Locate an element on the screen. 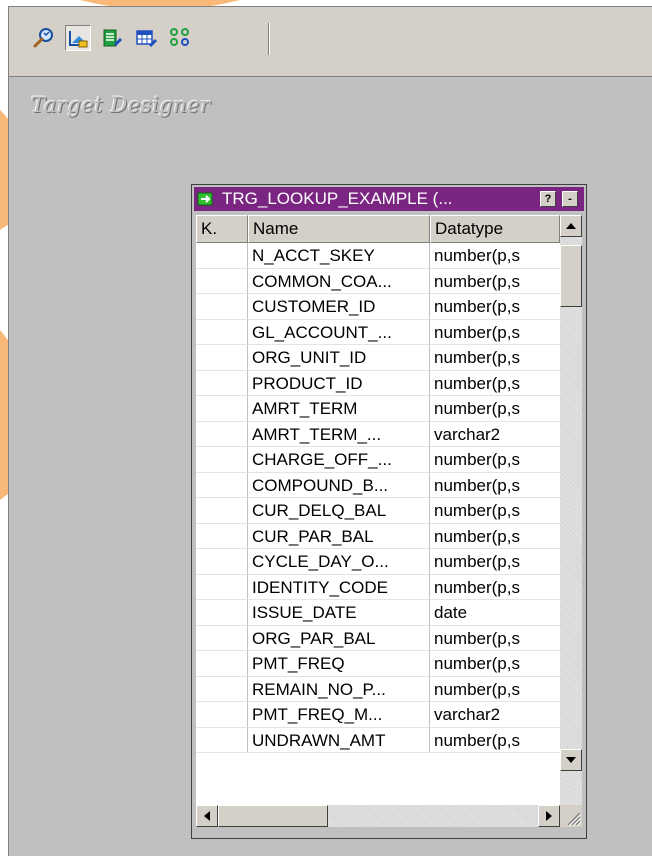  scroll-right-button is located at coordinates (549, 816).